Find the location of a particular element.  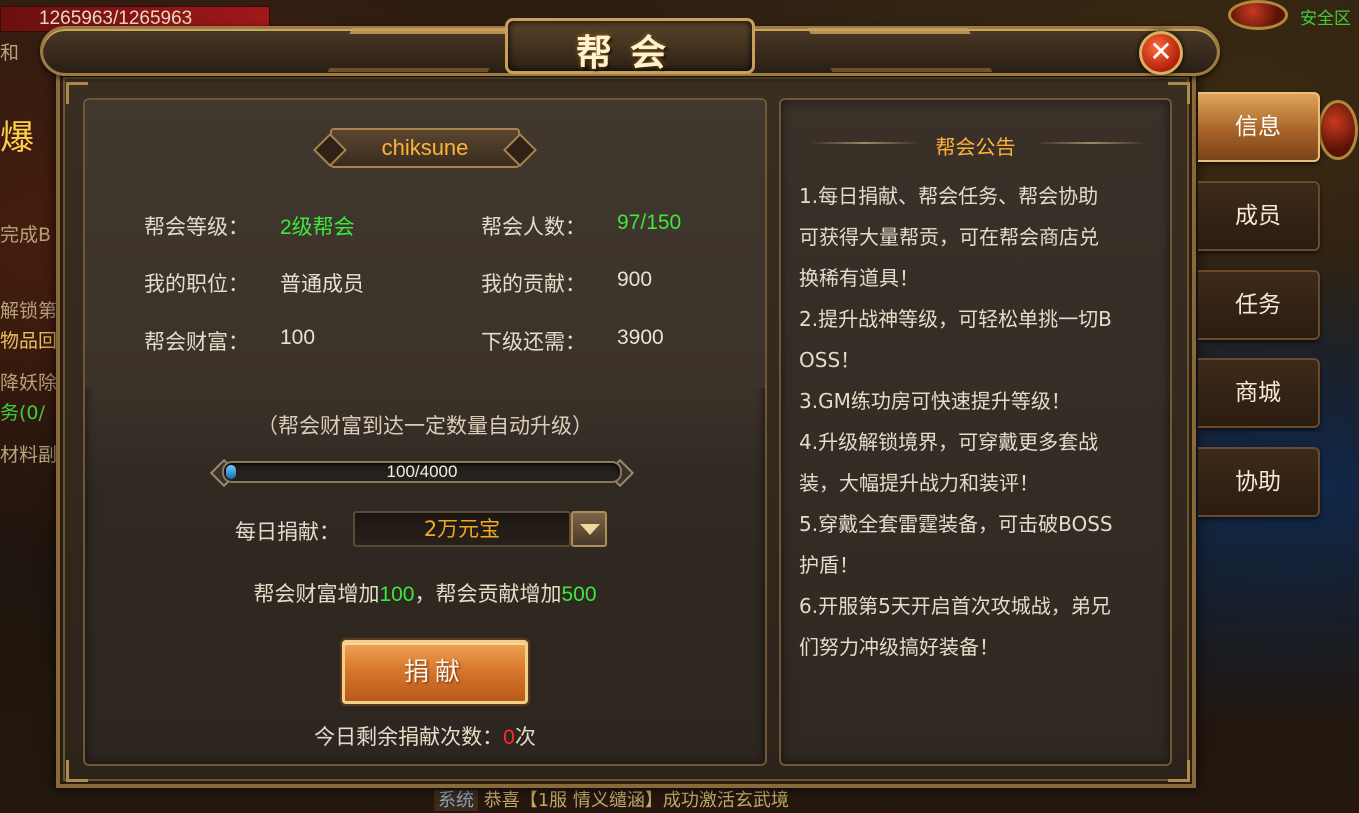

frame-corner is located at coordinates (1179, 771).